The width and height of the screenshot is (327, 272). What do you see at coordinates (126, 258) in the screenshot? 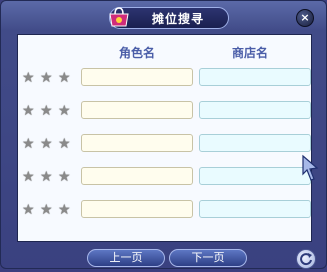
I see `prev-page-button: 上一页` at bounding box center [126, 258].